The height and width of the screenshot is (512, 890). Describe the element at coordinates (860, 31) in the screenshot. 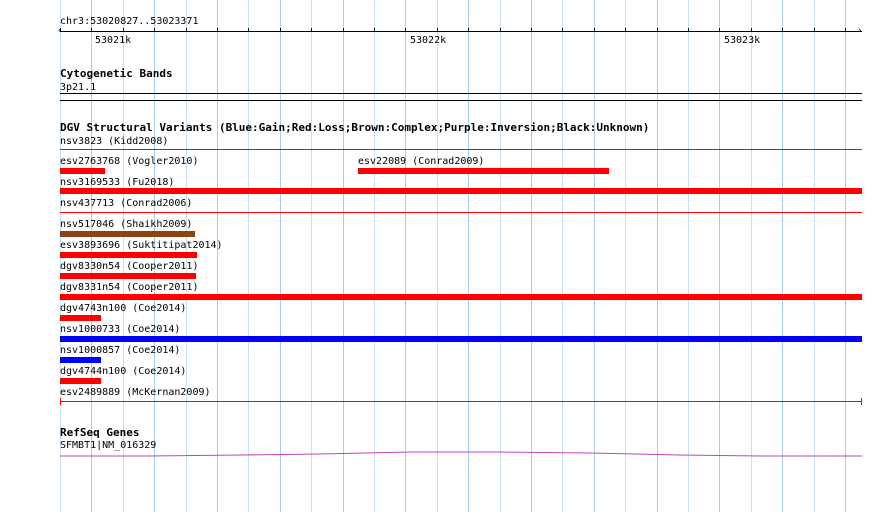

I see `ruler-right-arrow-icon: ›` at that location.